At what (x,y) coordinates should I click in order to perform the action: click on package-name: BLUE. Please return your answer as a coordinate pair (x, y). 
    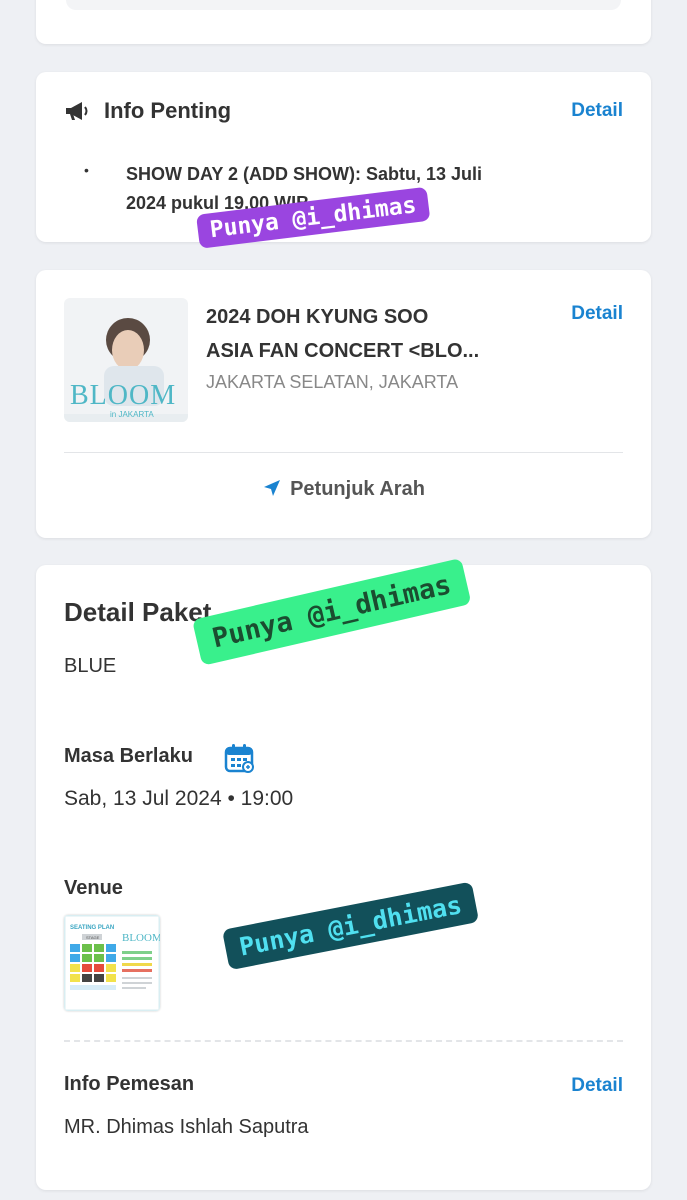
    Looking at the image, I should click on (90, 666).